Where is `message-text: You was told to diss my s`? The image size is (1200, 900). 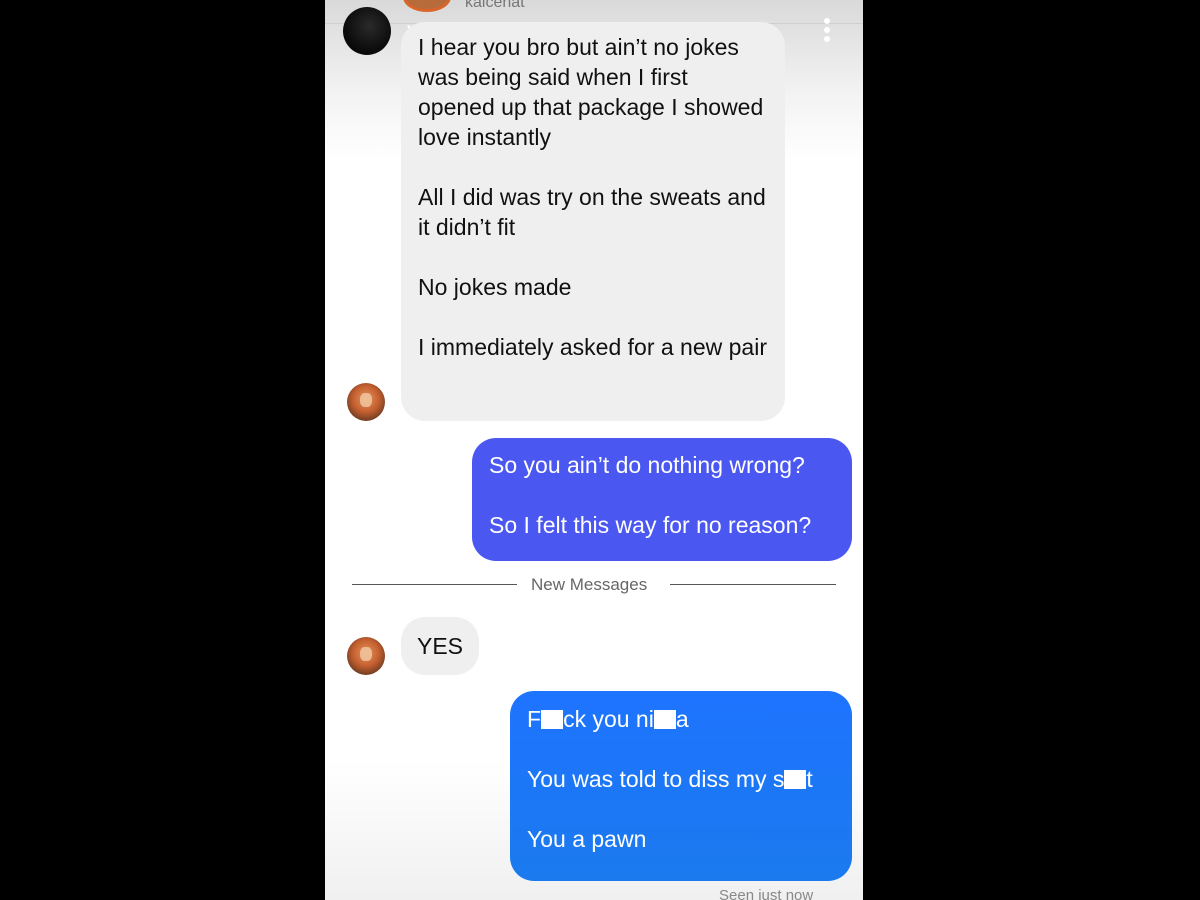 message-text: You was told to diss my s is located at coordinates (656, 779).